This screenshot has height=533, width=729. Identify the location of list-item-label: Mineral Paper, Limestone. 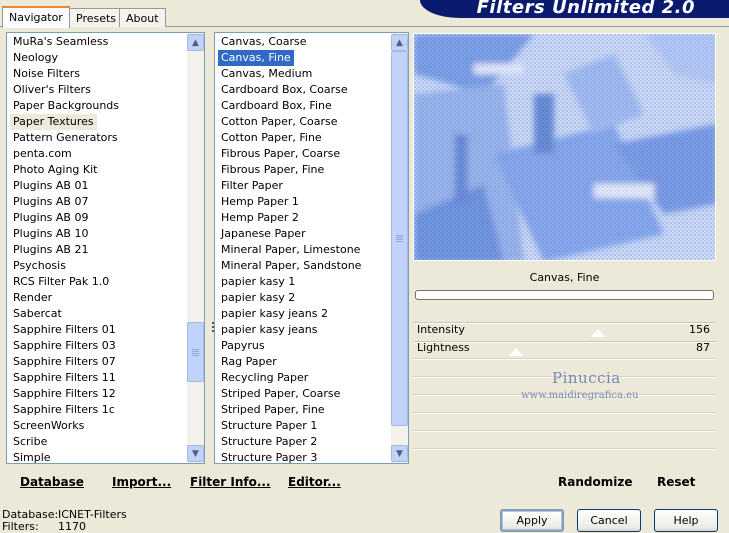
(291, 249).